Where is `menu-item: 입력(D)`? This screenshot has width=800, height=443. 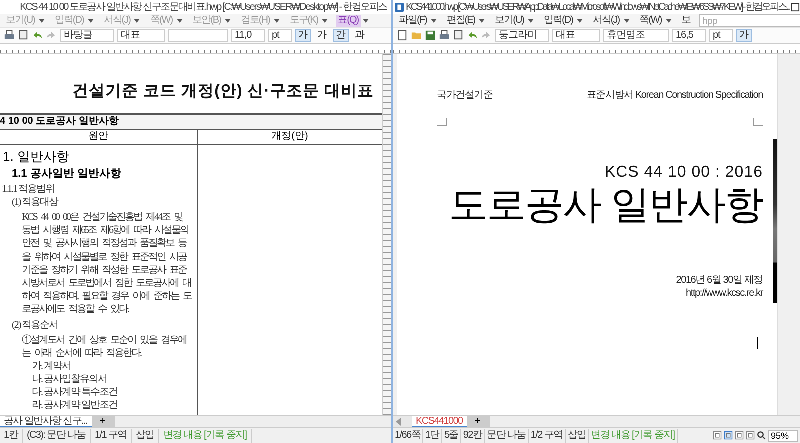
menu-item: 입력(D) is located at coordinates (558, 20).